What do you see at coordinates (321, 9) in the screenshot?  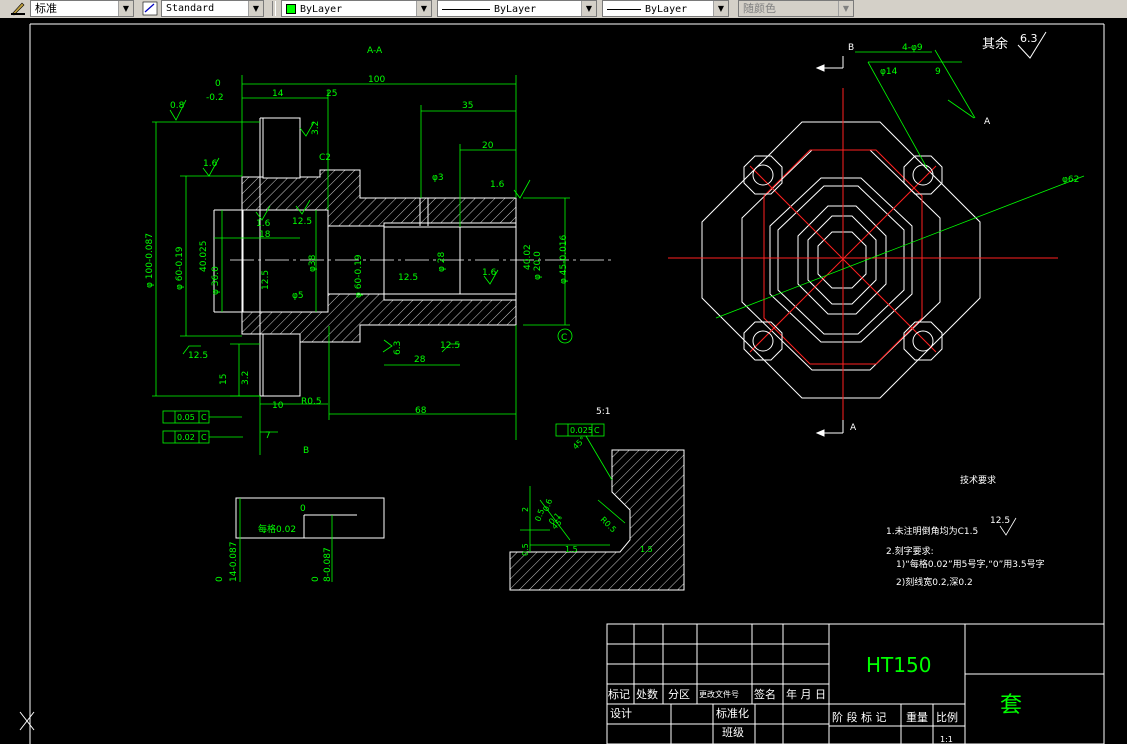 I see `color-value: ByLayer` at bounding box center [321, 9].